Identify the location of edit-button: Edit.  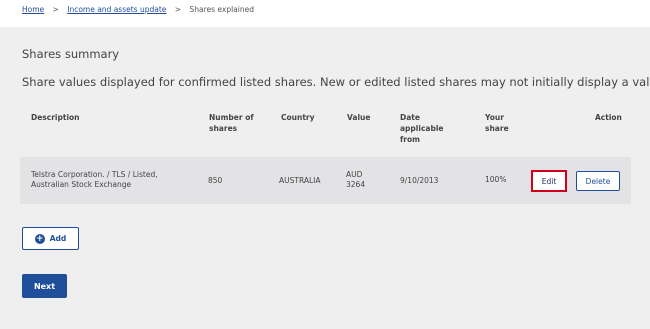
(549, 181).